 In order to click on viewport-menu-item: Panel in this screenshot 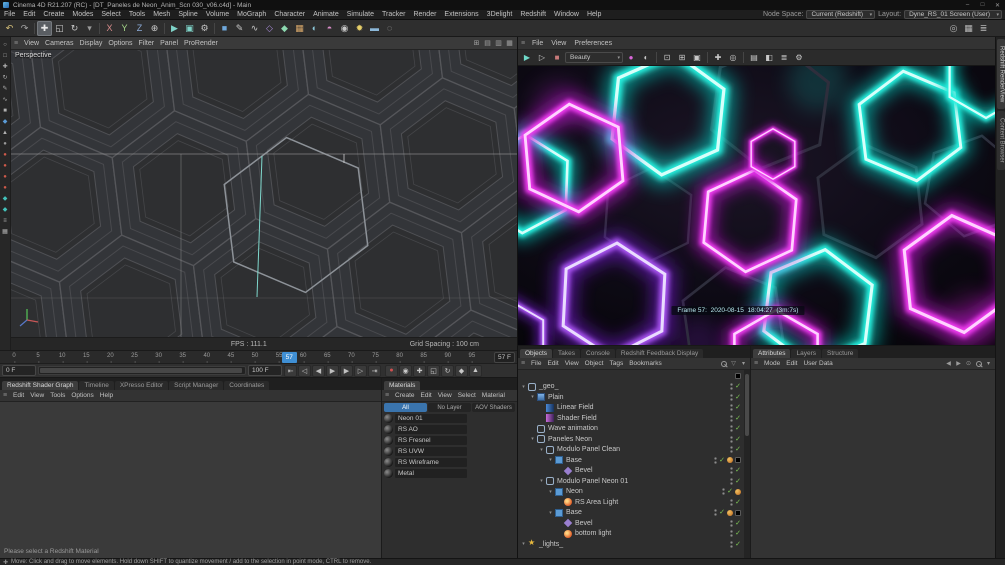, I will do `click(169, 43)`.